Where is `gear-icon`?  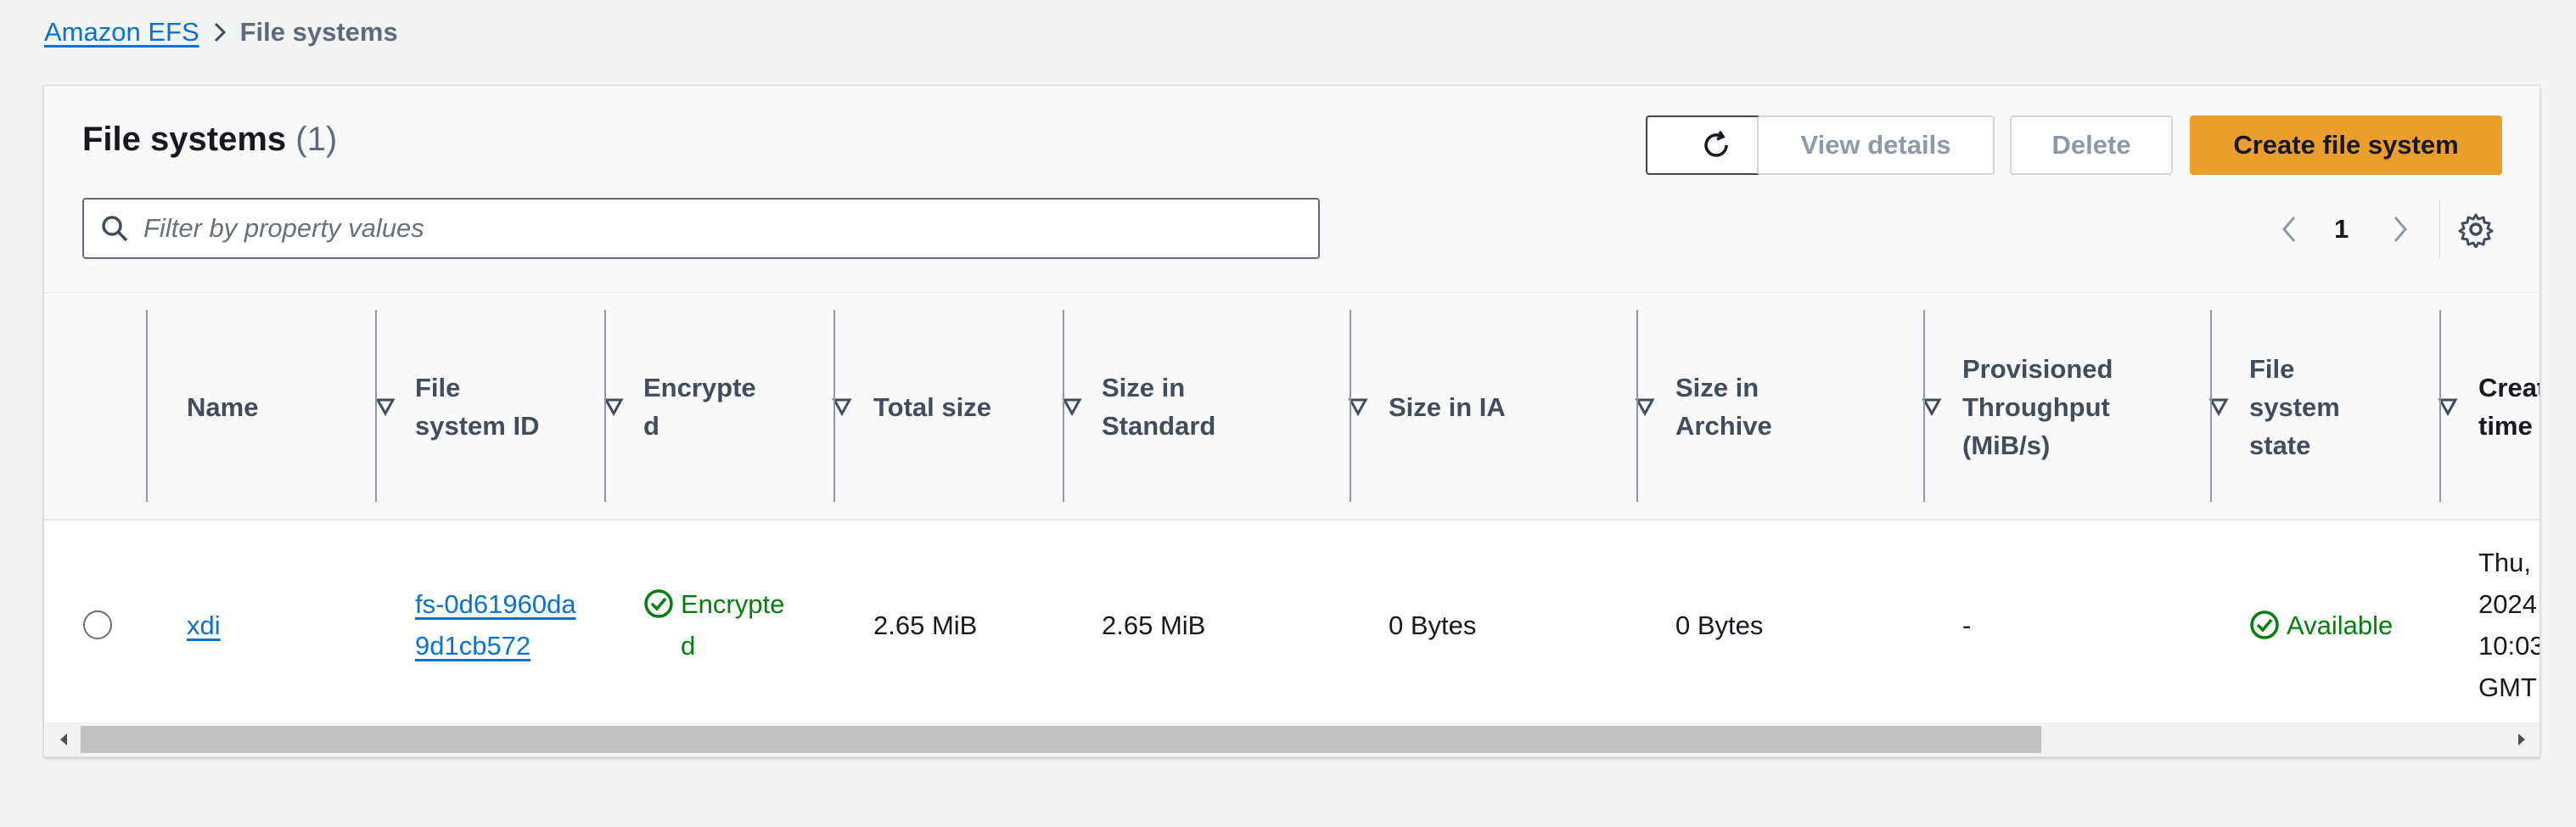 gear-icon is located at coordinates (2476, 230).